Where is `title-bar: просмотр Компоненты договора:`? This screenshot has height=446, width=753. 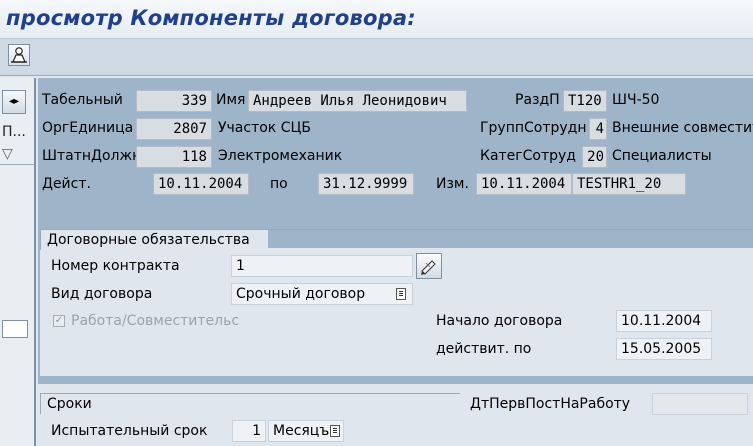
title-bar: просмотр Компоненты договора: is located at coordinates (376, 19).